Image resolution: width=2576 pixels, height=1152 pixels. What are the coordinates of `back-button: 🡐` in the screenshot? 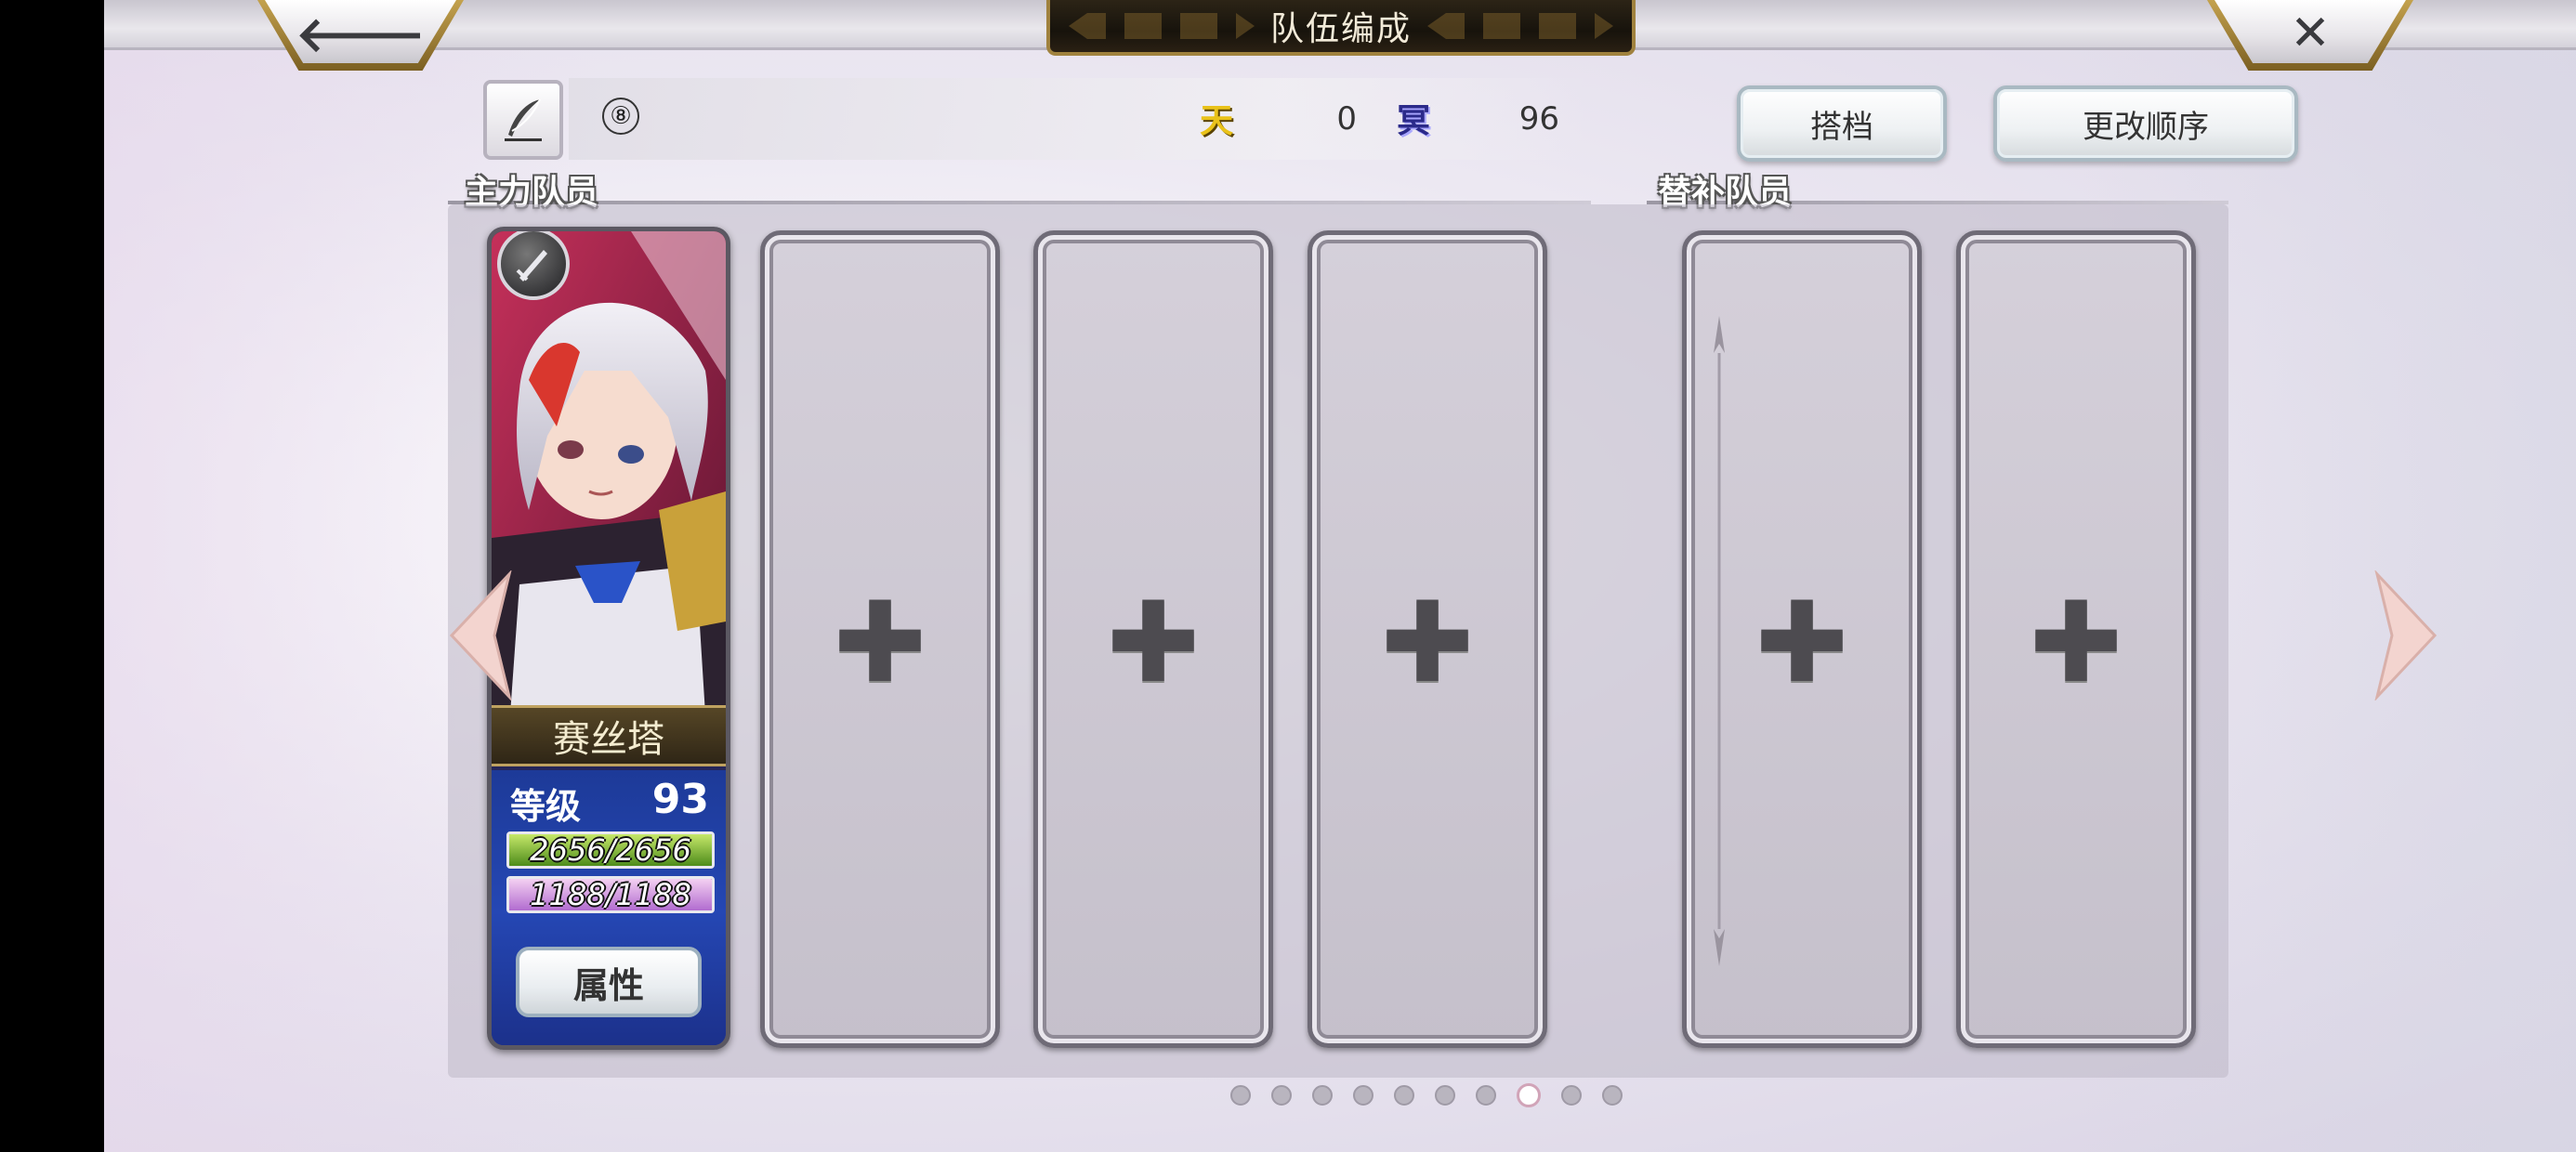 It's located at (360, 35).